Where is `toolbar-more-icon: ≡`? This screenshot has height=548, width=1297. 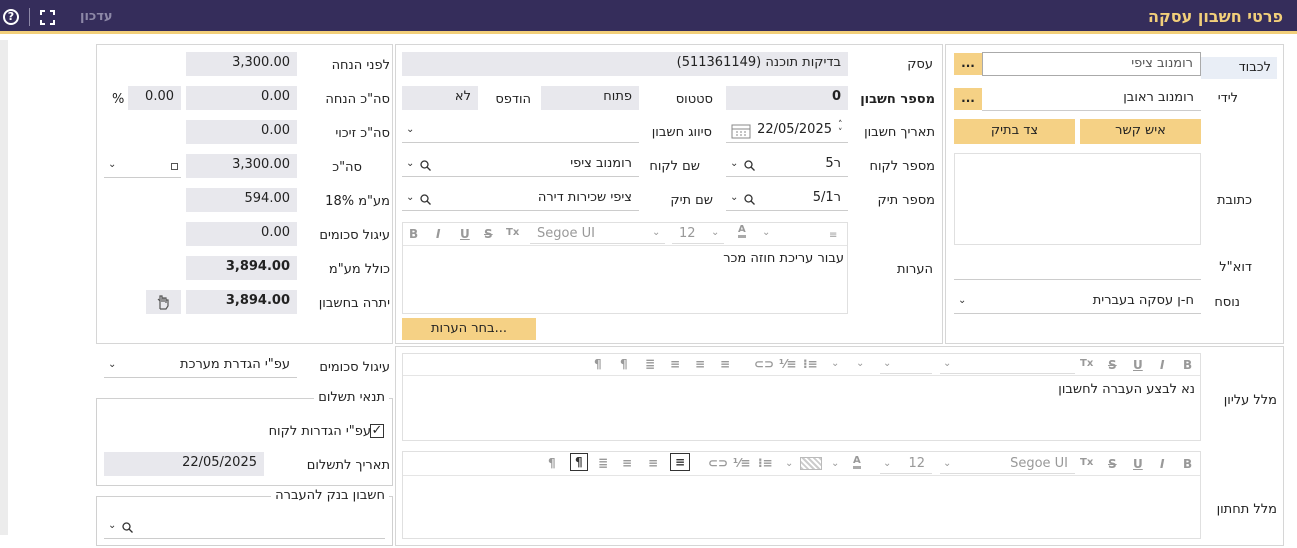 toolbar-more-icon: ≡ is located at coordinates (833, 235).